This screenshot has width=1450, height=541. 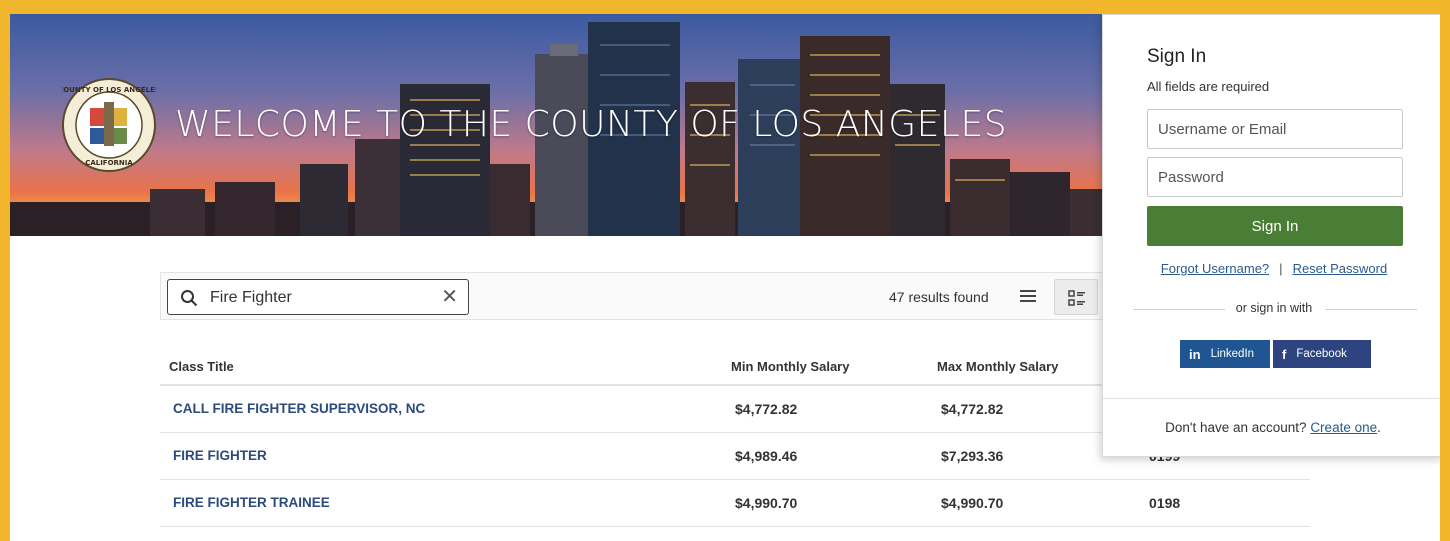 What do you see at coordinates (1275, 129) in the screenshot?
I see `username-field` at bounding box center [1275, 129].